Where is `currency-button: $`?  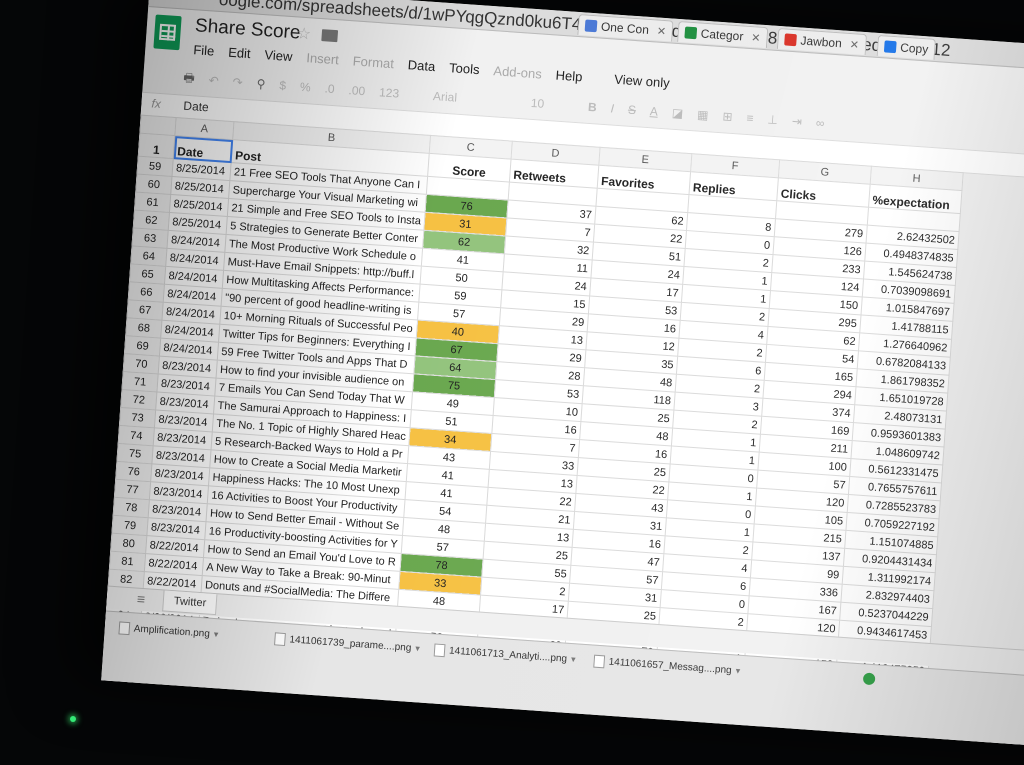 currency-button: $ is located at coordinates (282, 85).